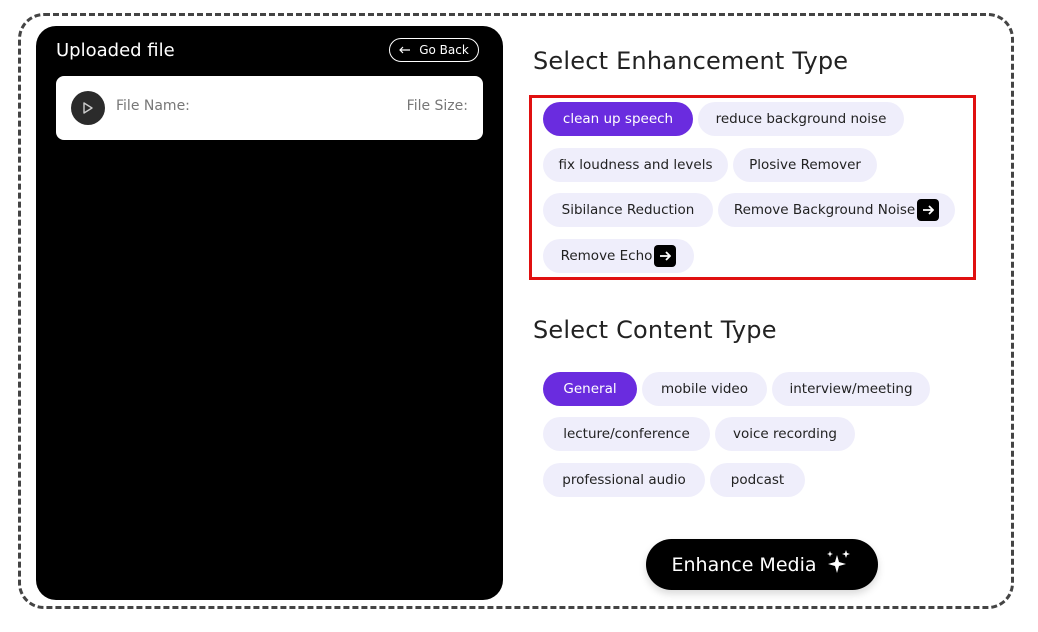  I want to click on chip-label: lecture/conference, so click(626, 434).